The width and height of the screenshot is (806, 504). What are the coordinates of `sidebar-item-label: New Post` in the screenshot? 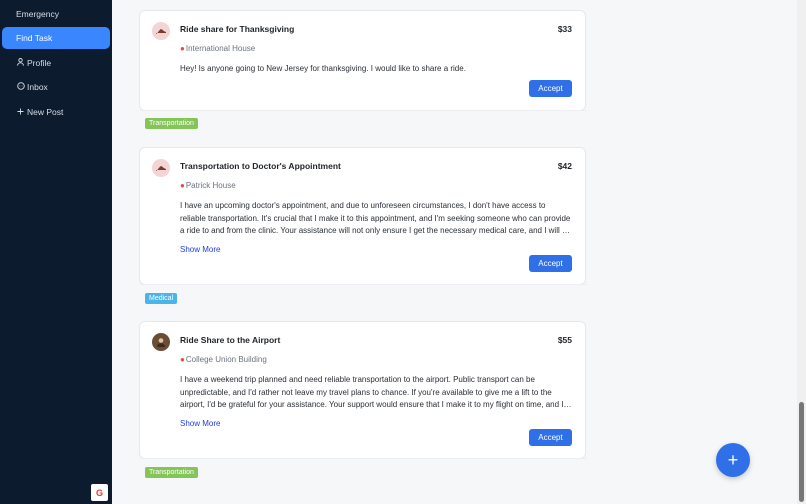 It's located at (45, 112).